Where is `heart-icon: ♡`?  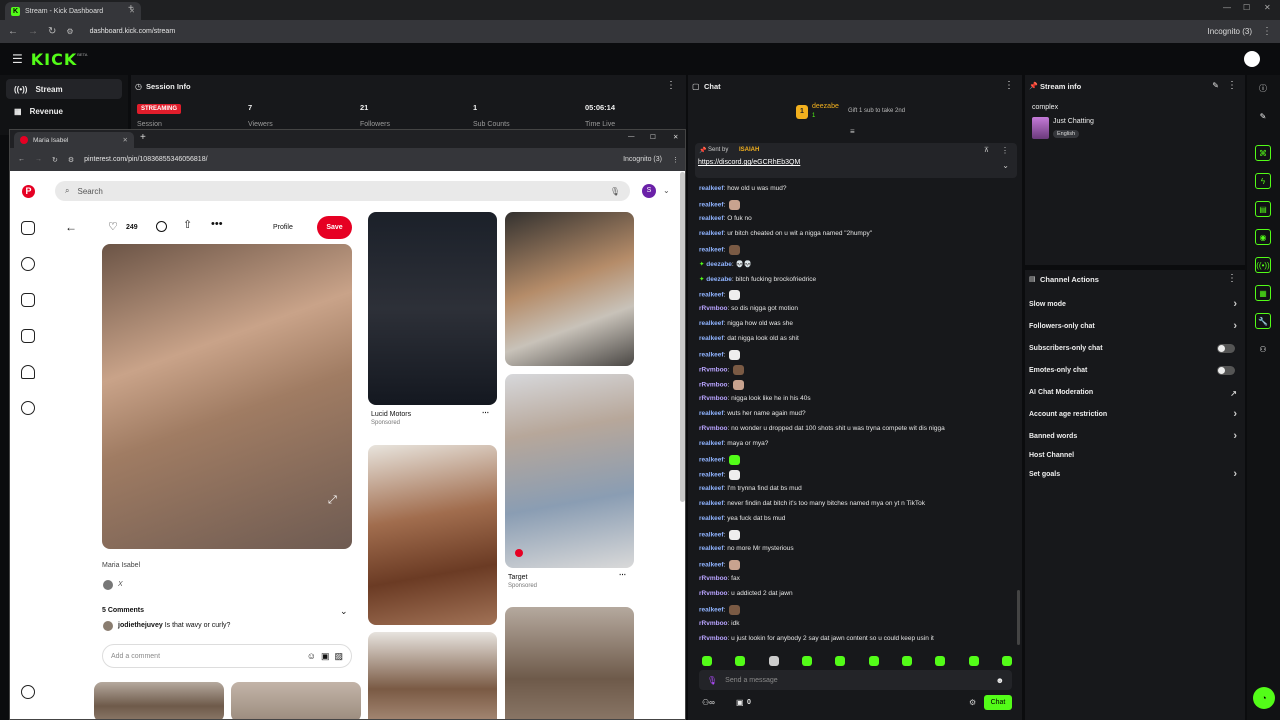
heart-icon: ♡ is located at coordinates (113, 226).